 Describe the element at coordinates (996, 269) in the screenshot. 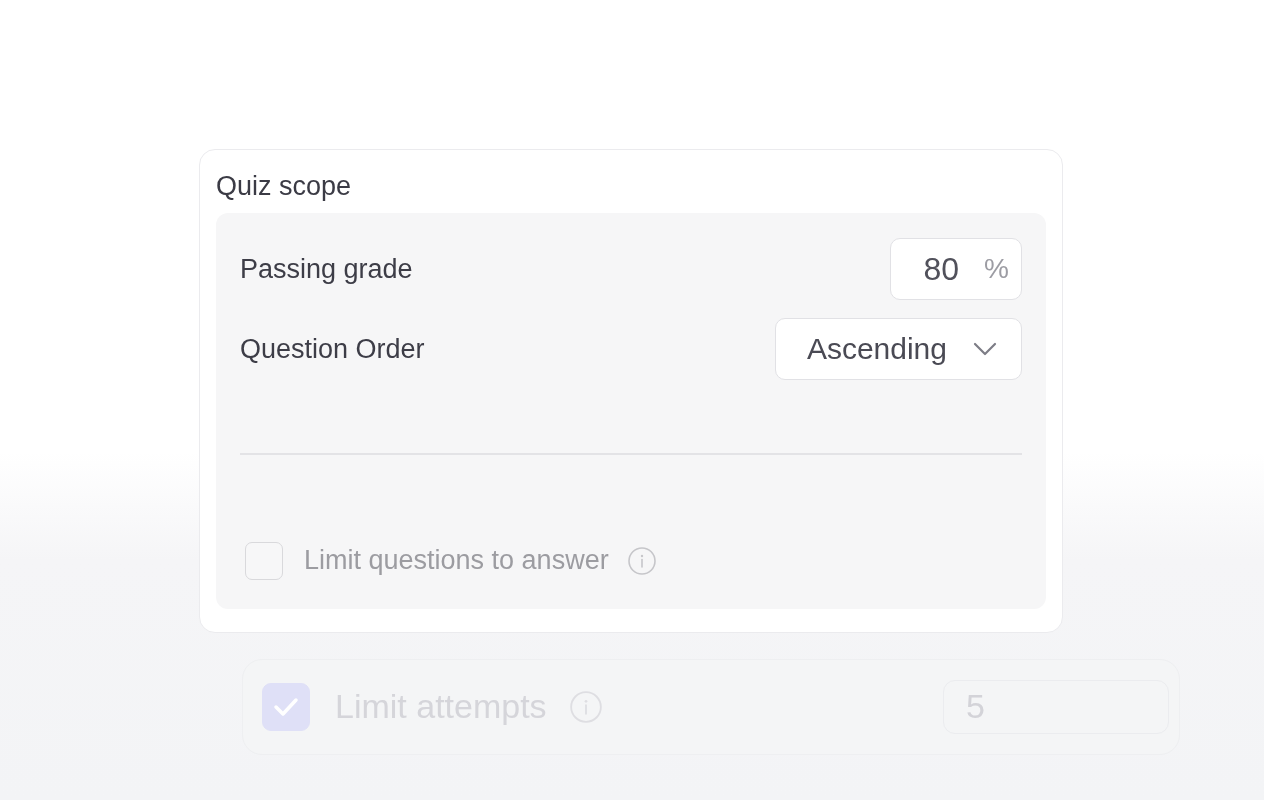

I see `unit-suffix: %` at that location.